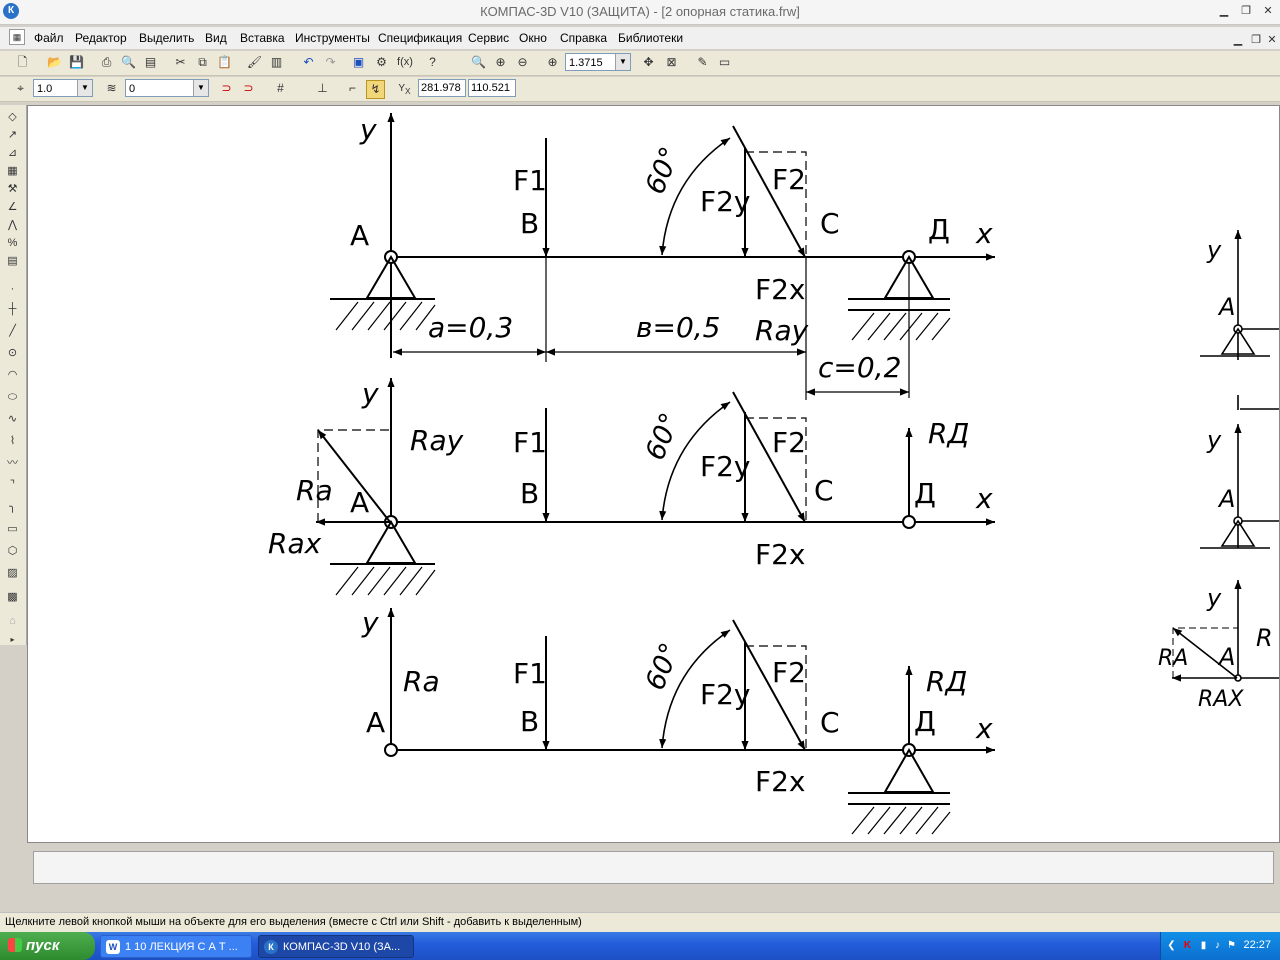 Image resolution: width=1280 pixels, height=960 pixels. Describe the element at coordinates (332, 38) in the screenshot. I see `menu-tools: Инструменты` at that location.